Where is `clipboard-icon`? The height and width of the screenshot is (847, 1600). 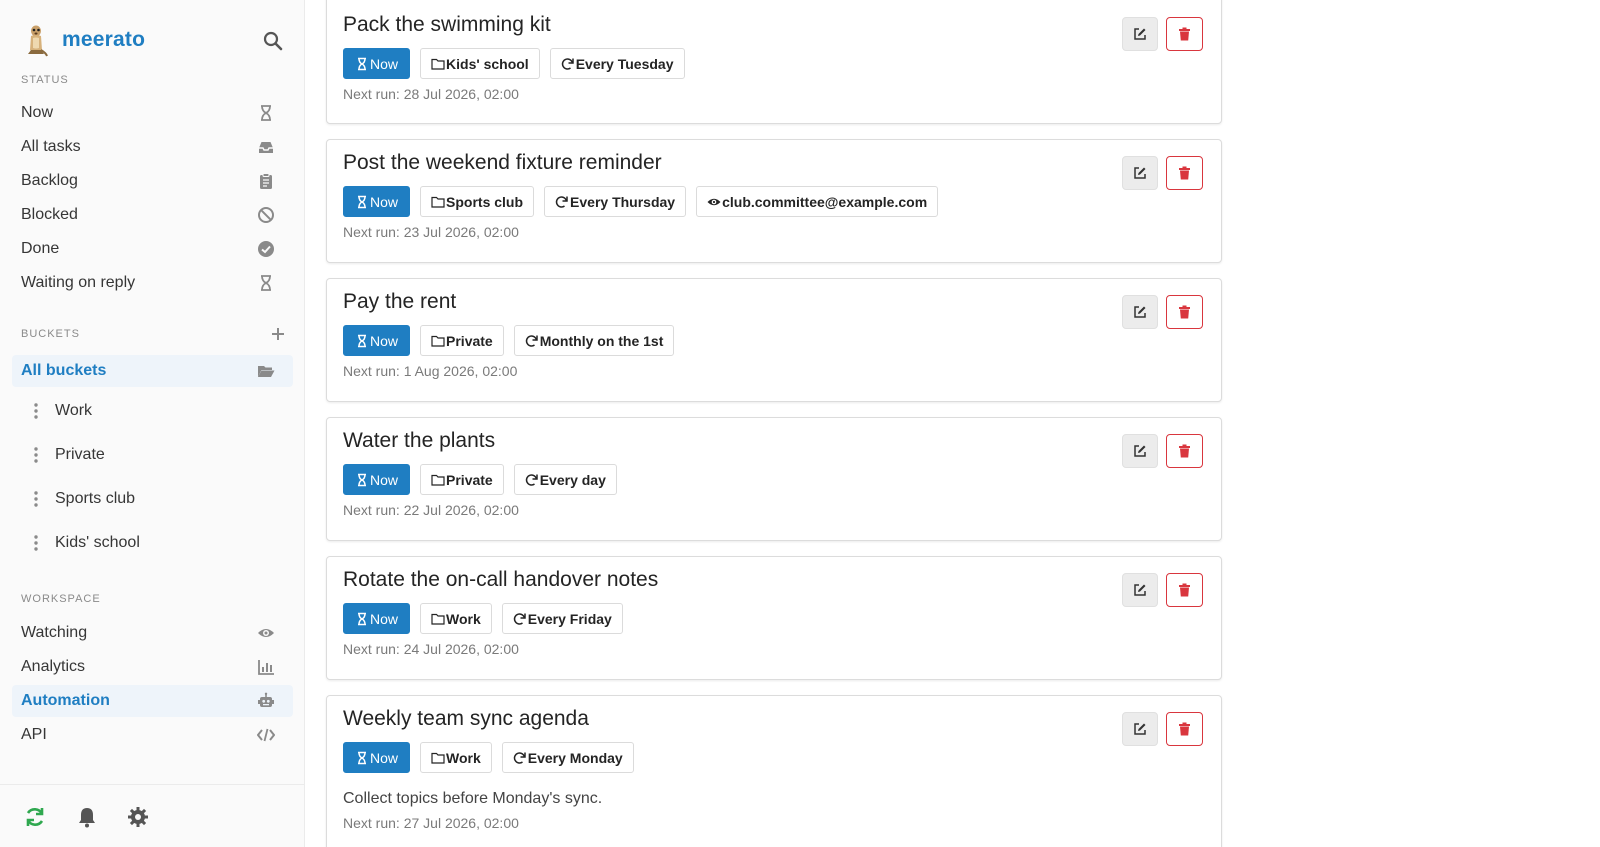 clipboard-icon is located at coordinates (266, 181).